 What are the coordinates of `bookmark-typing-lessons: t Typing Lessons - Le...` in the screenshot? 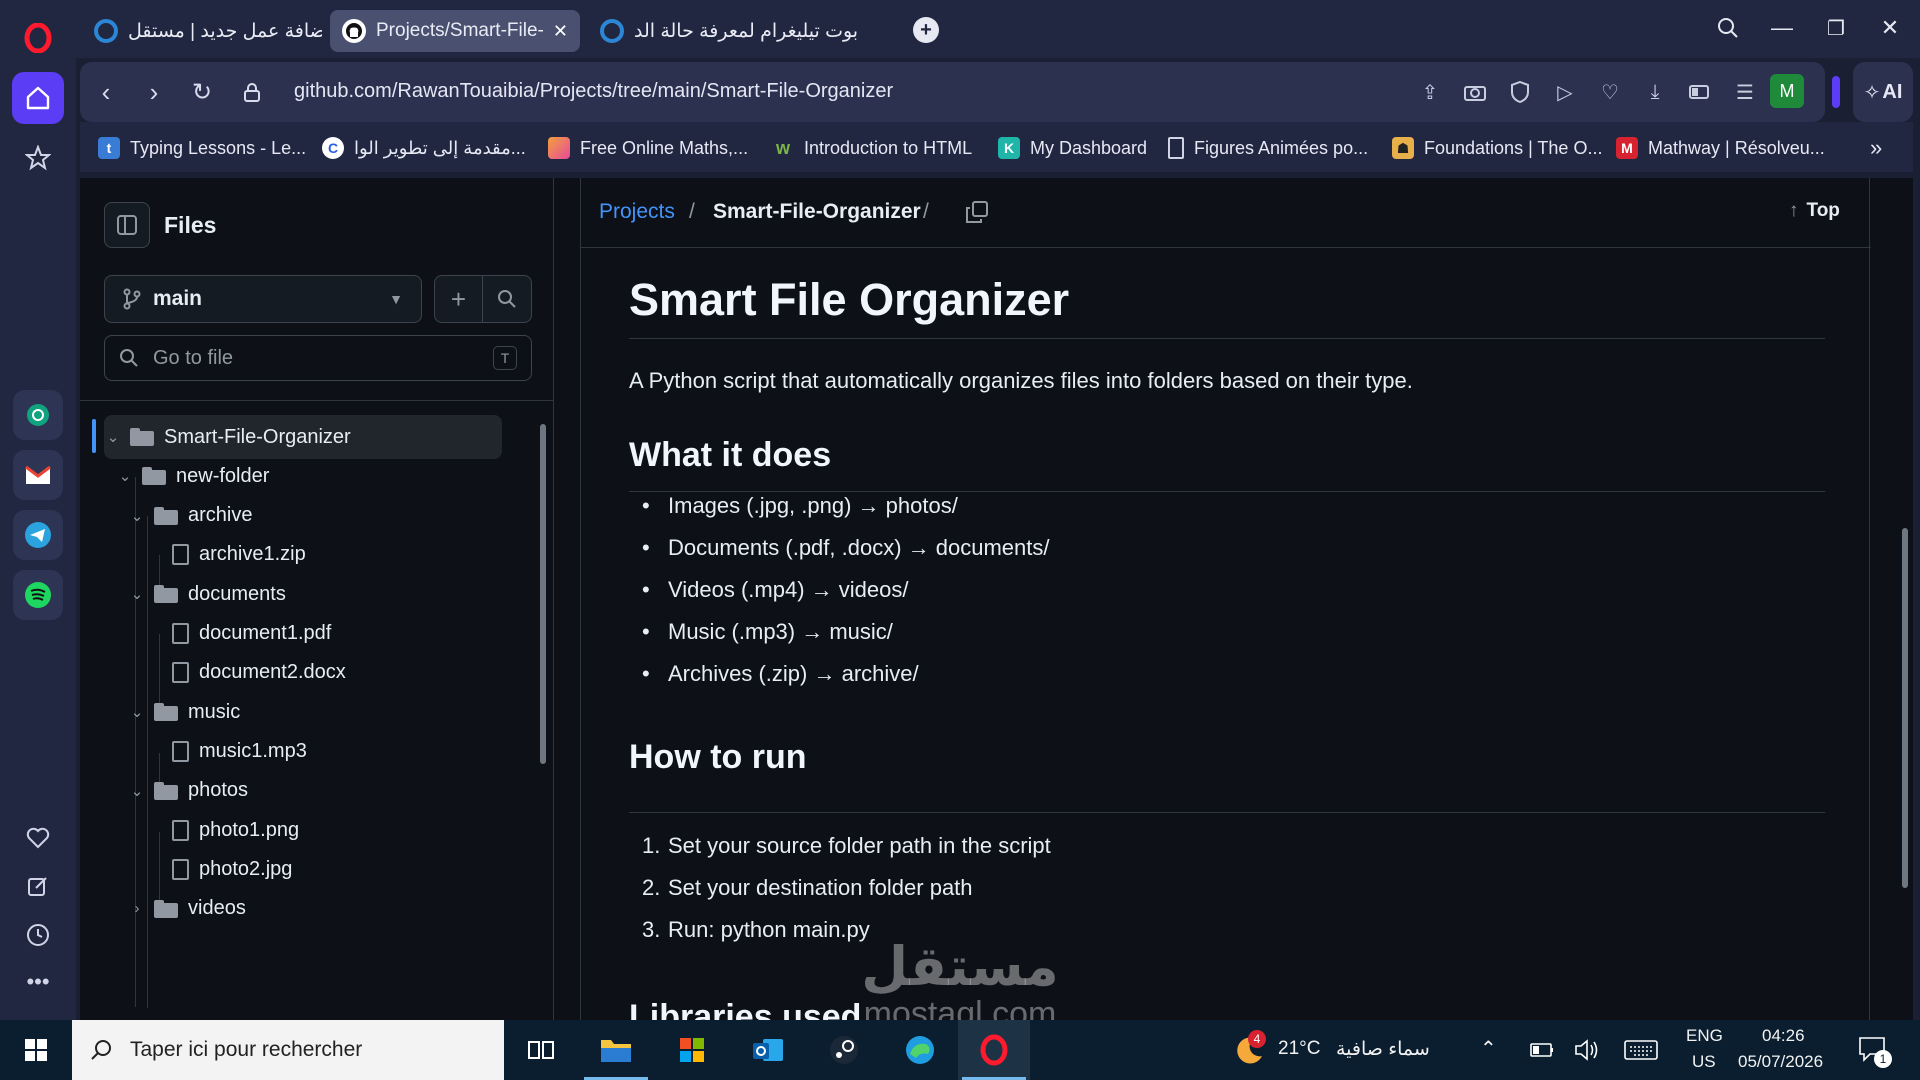 It's located at (202, 148).